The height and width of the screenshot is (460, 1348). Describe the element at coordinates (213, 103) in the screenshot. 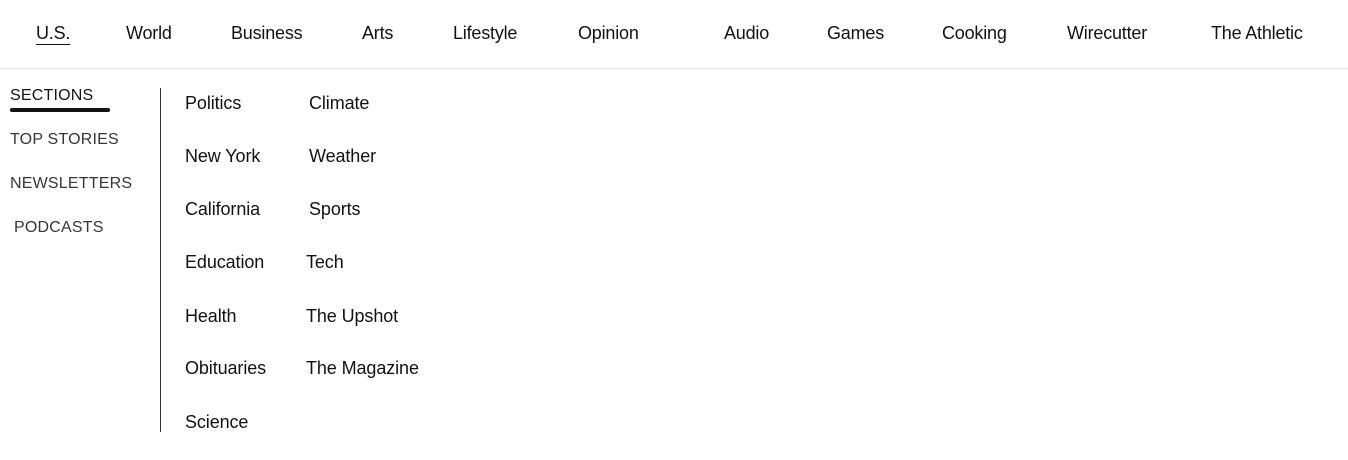

I see `section-link-politics: Politics` at that location.